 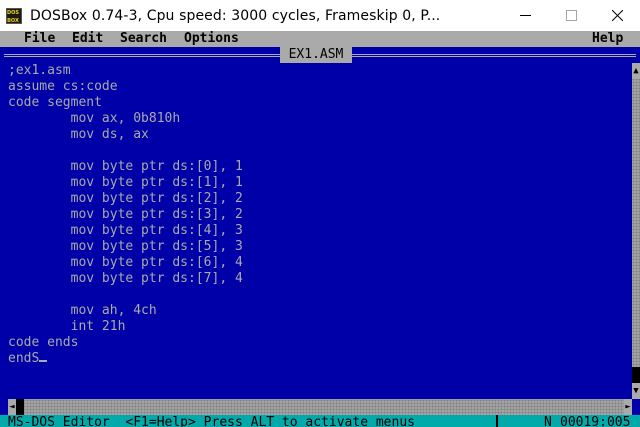 What do you see at coordinates (497, 421) in the screenshot?
I see `status-separator` at bounding box center [497, 421].